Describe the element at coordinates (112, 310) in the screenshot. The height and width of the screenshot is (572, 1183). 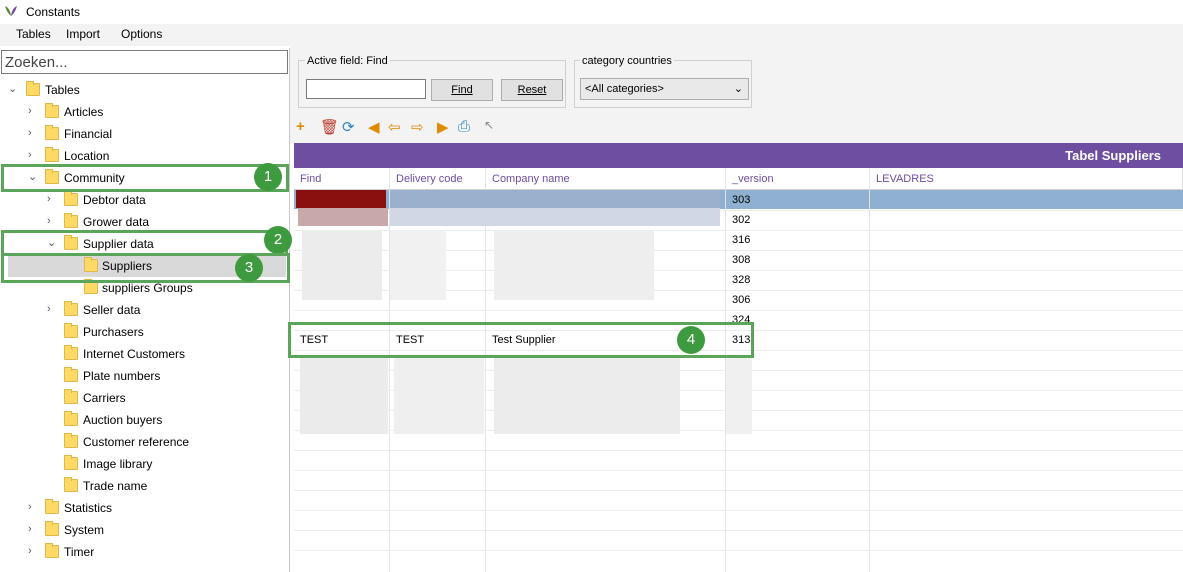
I see `tree-label: Seller data` at that location.